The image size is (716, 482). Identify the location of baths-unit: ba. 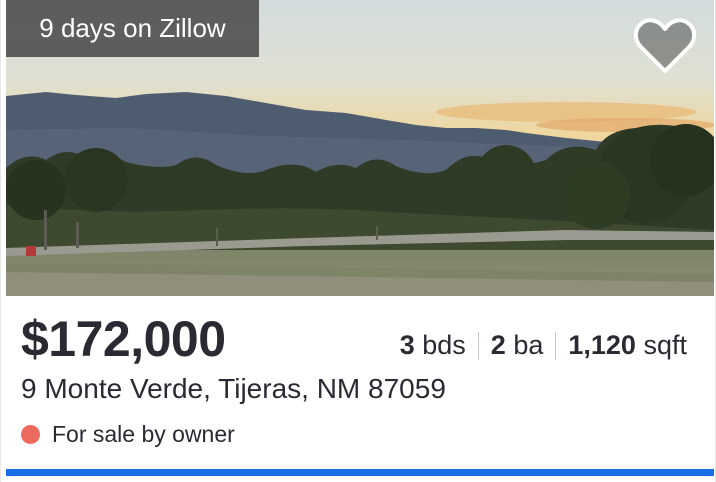
(528, 345).